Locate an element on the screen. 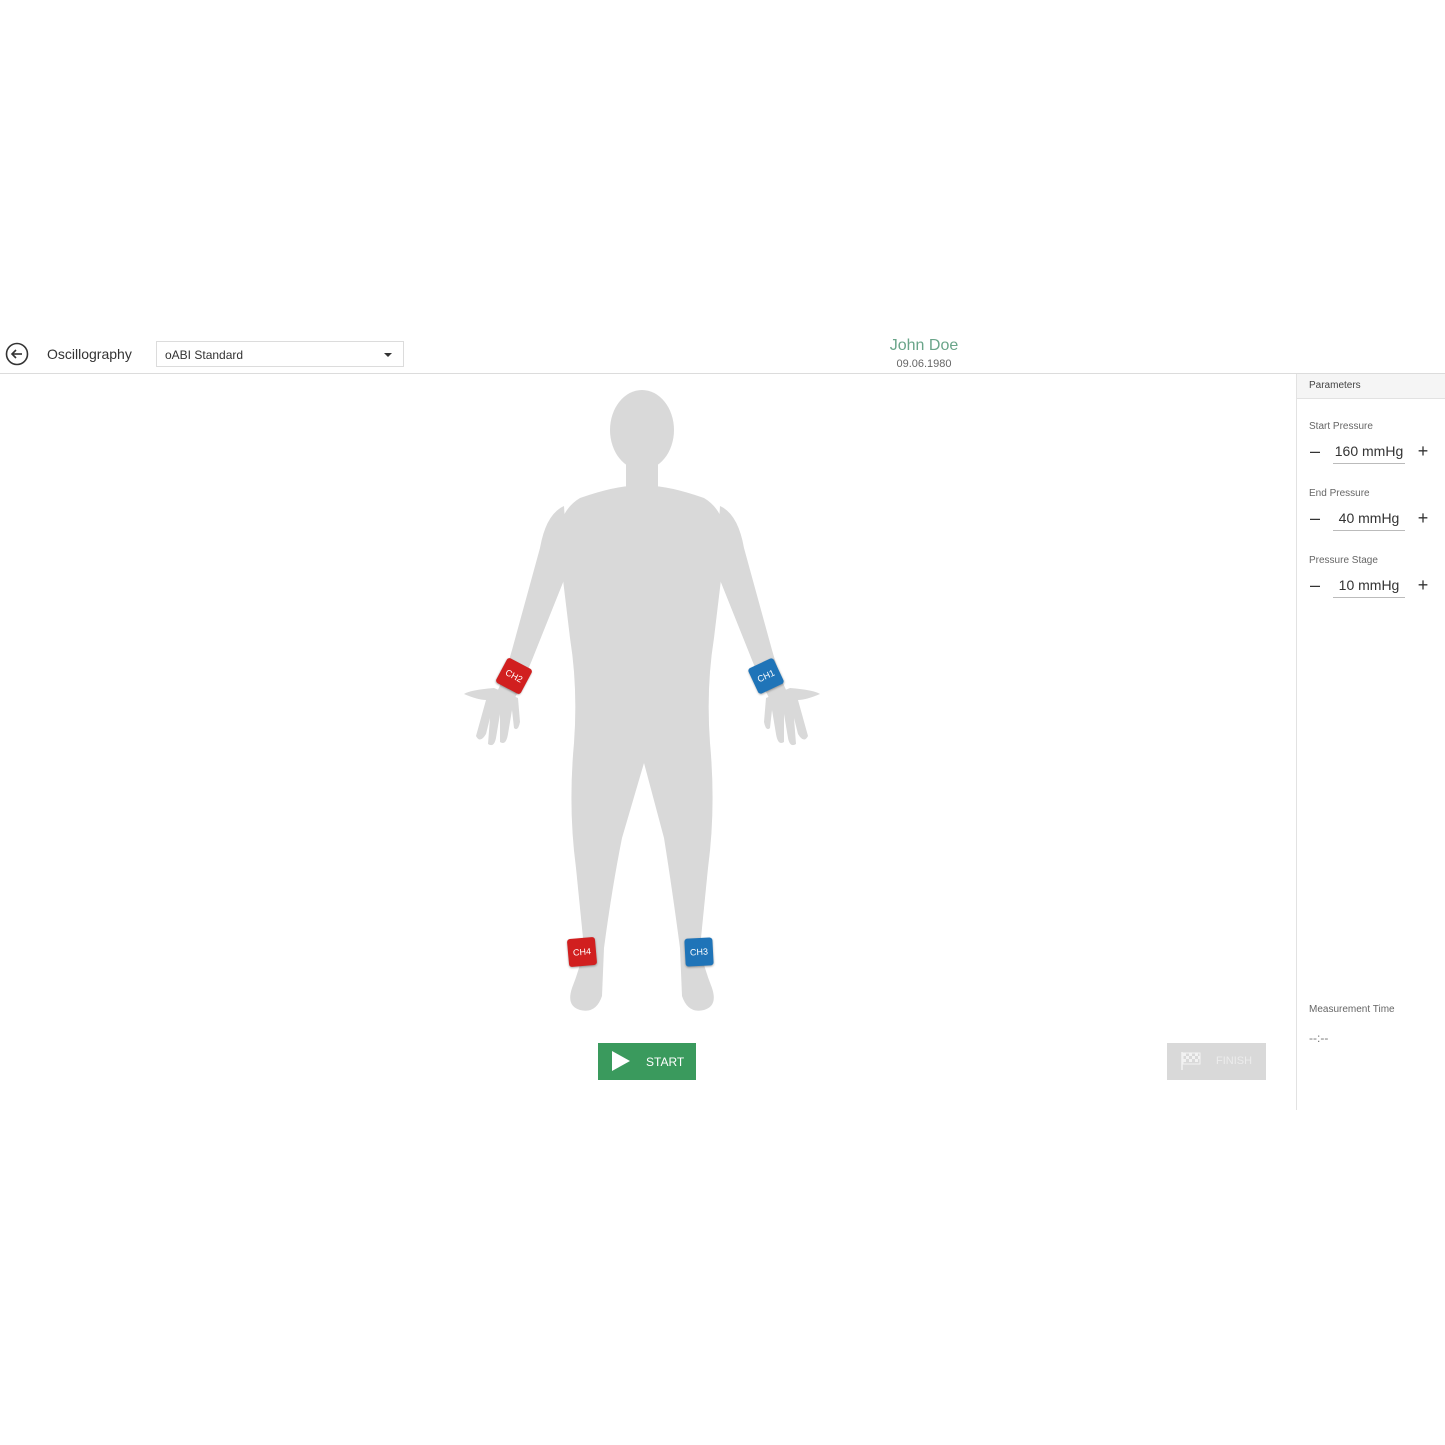  end-pressure-label: End Pressure is located at coordinates (1339, 493).